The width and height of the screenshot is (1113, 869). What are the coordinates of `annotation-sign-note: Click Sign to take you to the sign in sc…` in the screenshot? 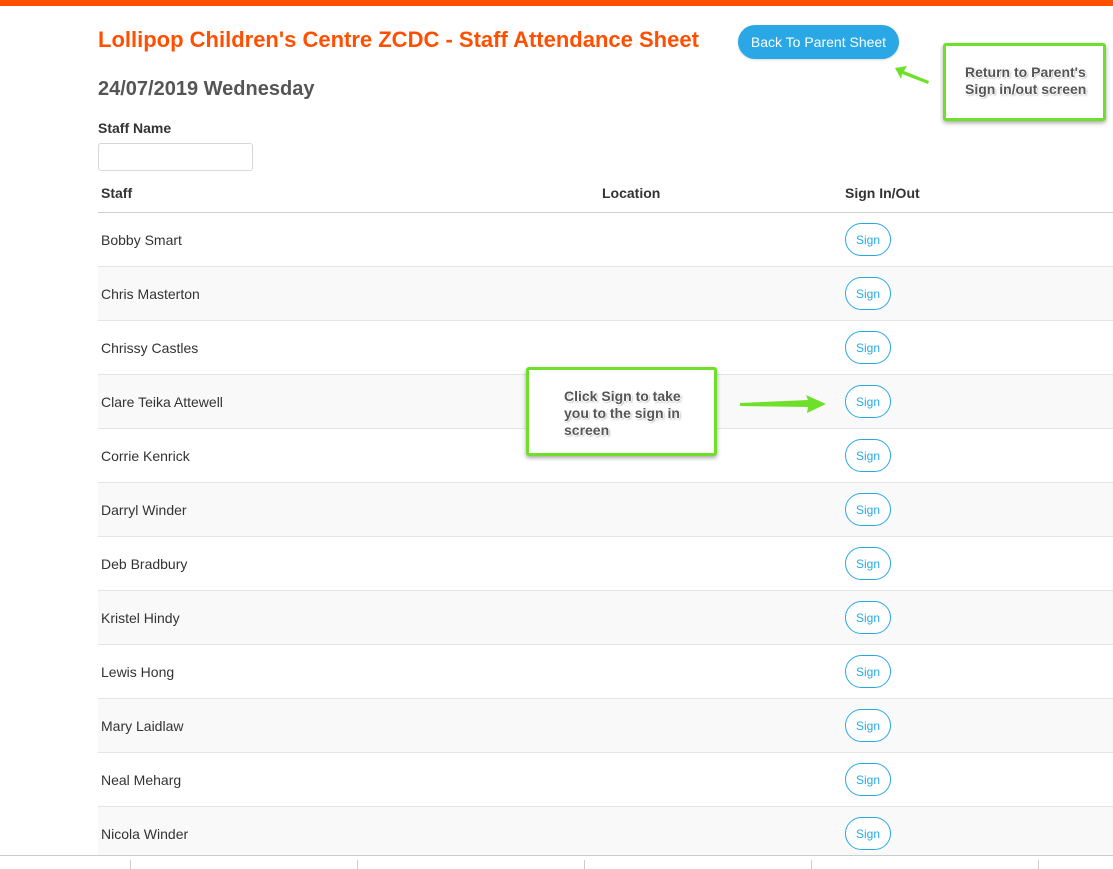 It's located at (621, 411).